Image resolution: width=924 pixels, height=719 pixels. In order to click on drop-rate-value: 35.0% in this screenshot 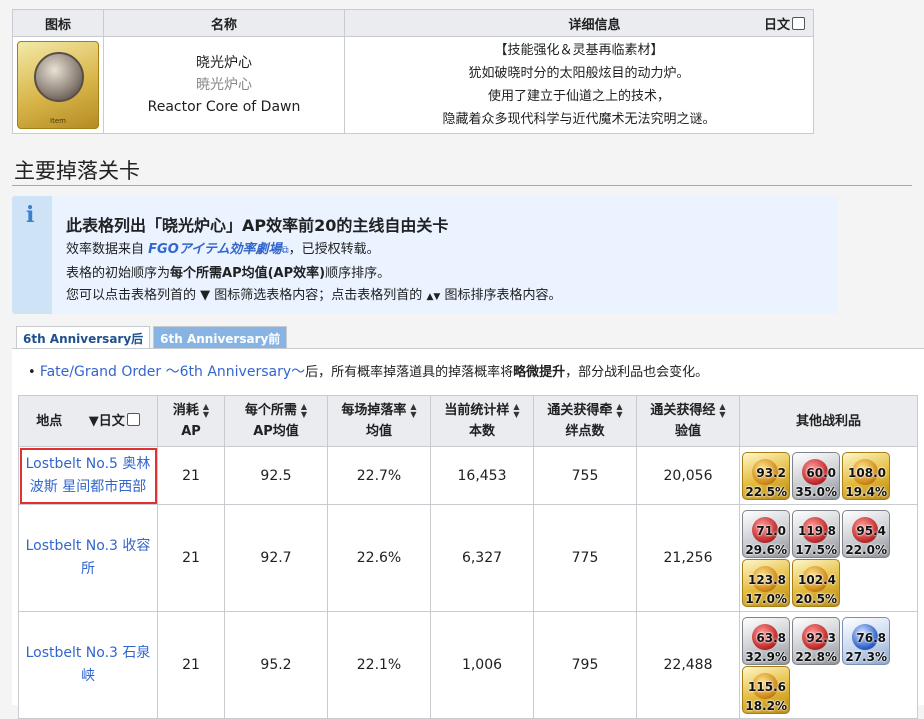, I will do `click(816, 492)`.